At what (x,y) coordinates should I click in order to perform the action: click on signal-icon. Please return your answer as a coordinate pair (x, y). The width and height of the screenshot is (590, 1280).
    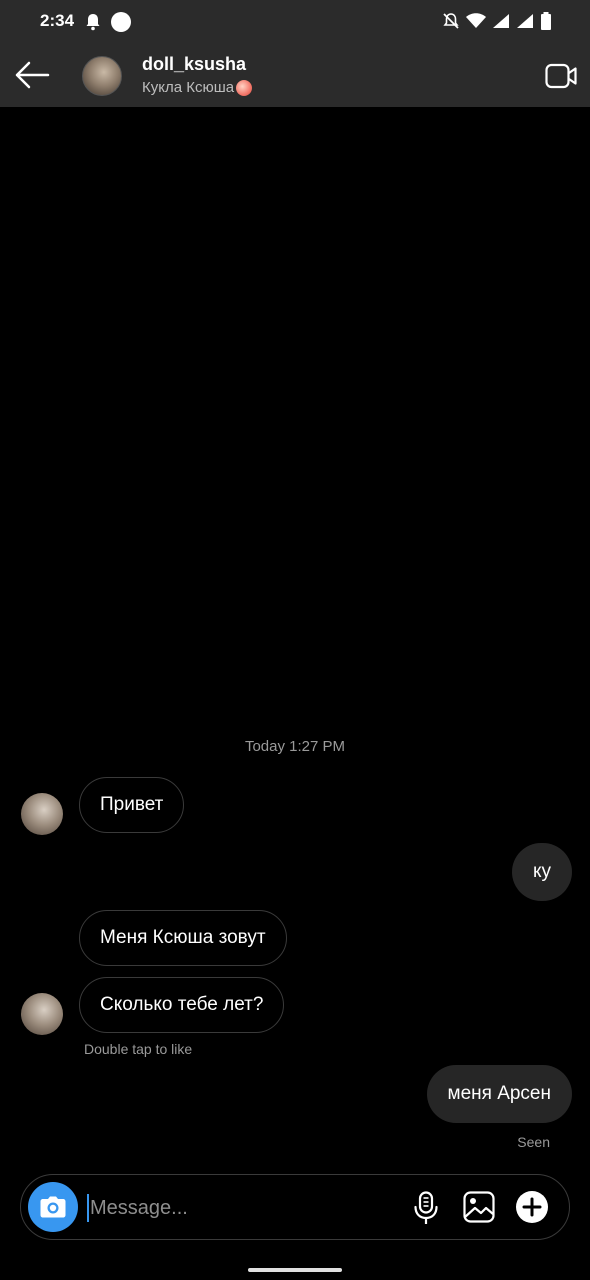
    Looking at the image, I should click on (501, 21).